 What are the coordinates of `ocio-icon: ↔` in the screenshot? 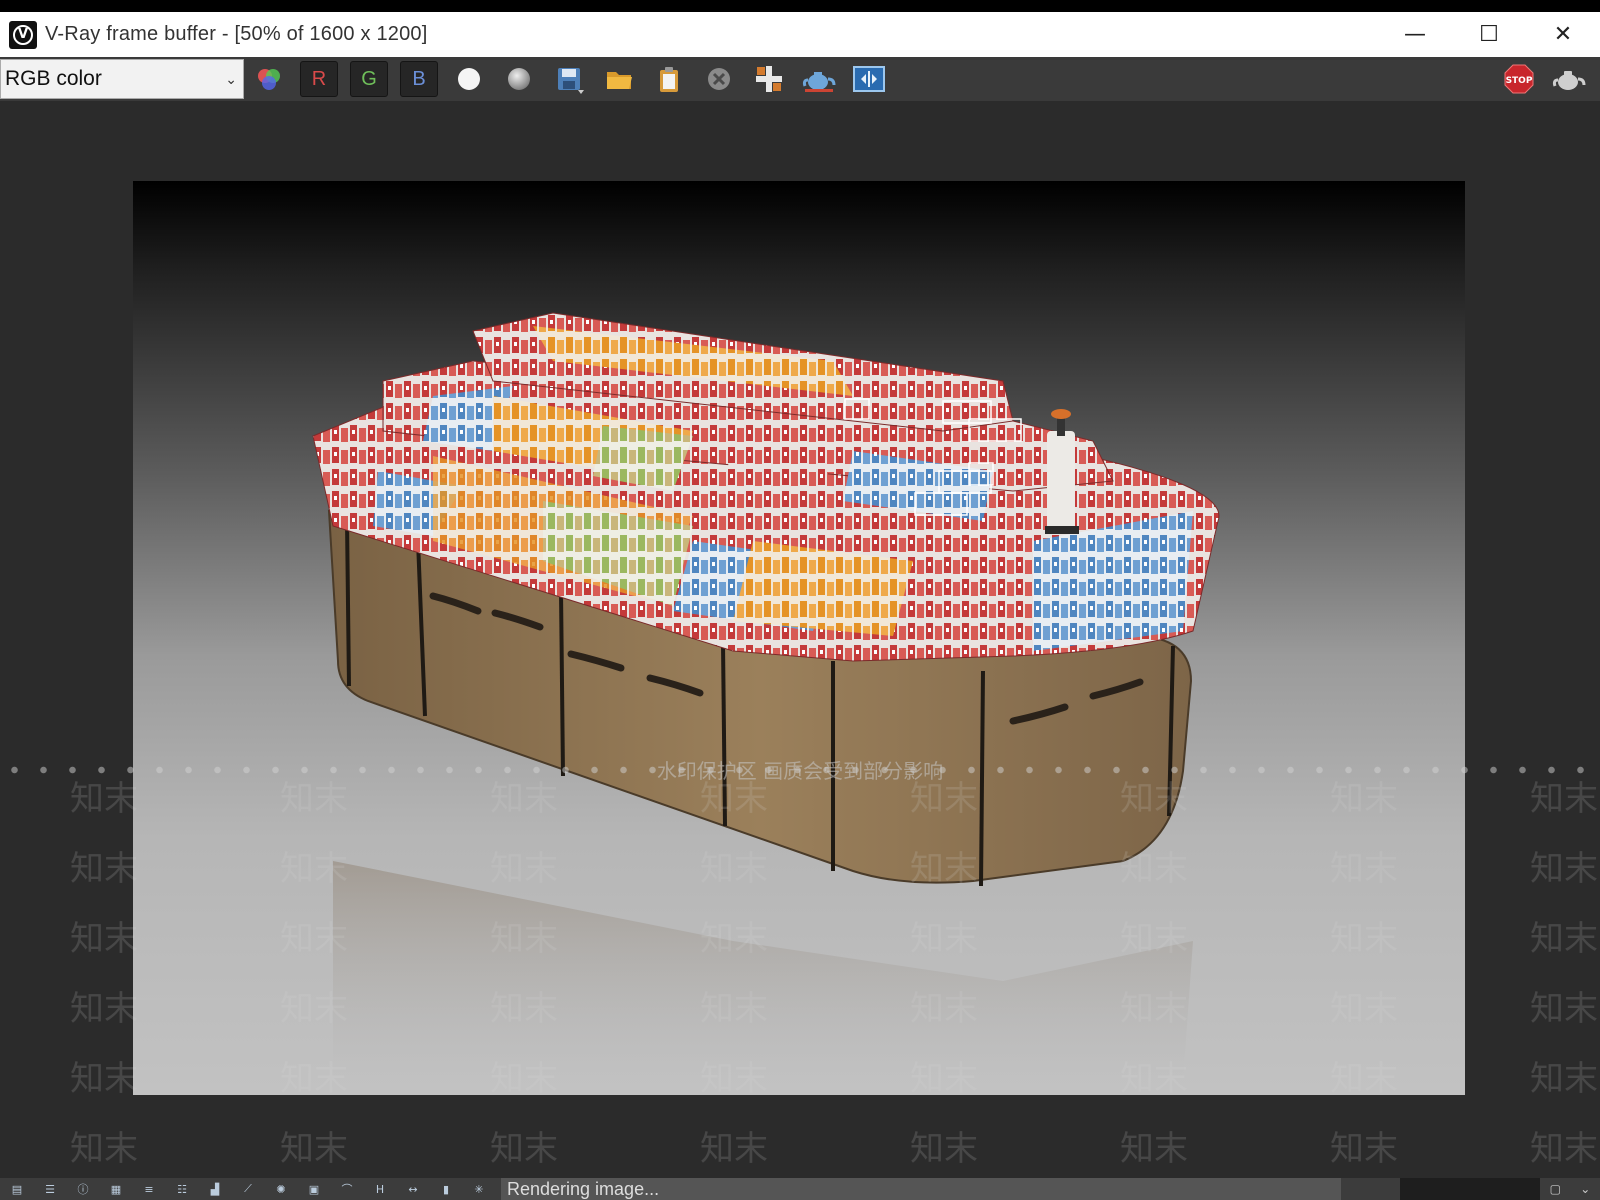 It's located at (413, 1189).